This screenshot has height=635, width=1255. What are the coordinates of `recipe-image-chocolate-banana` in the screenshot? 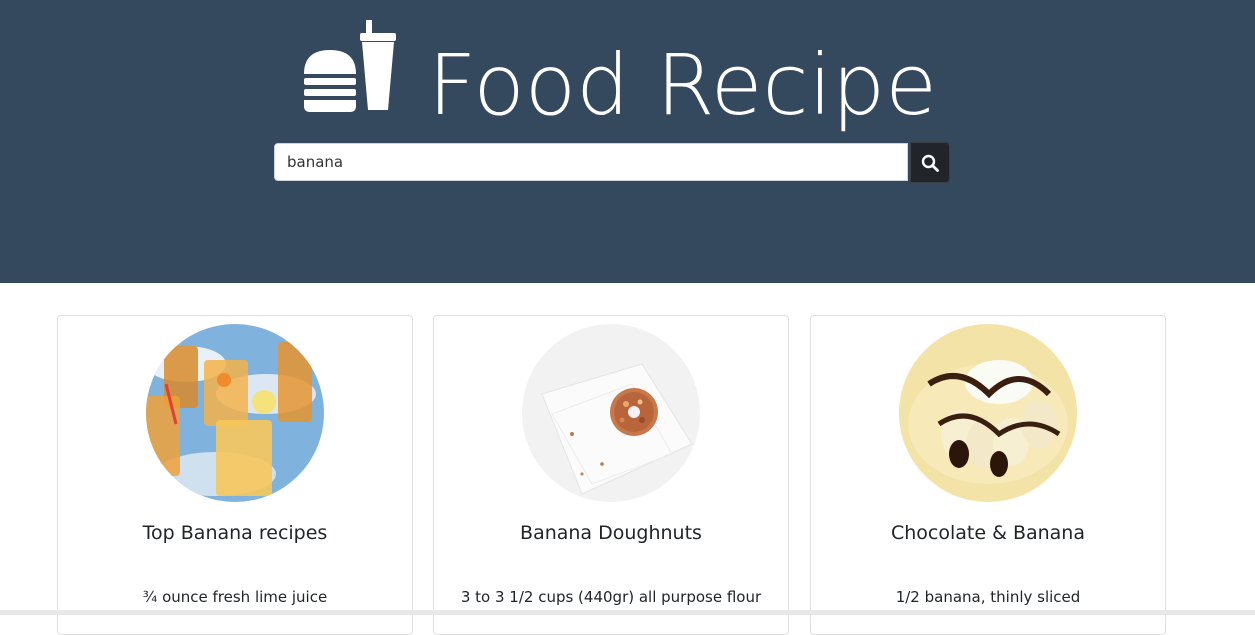 It's located at (988, 413).